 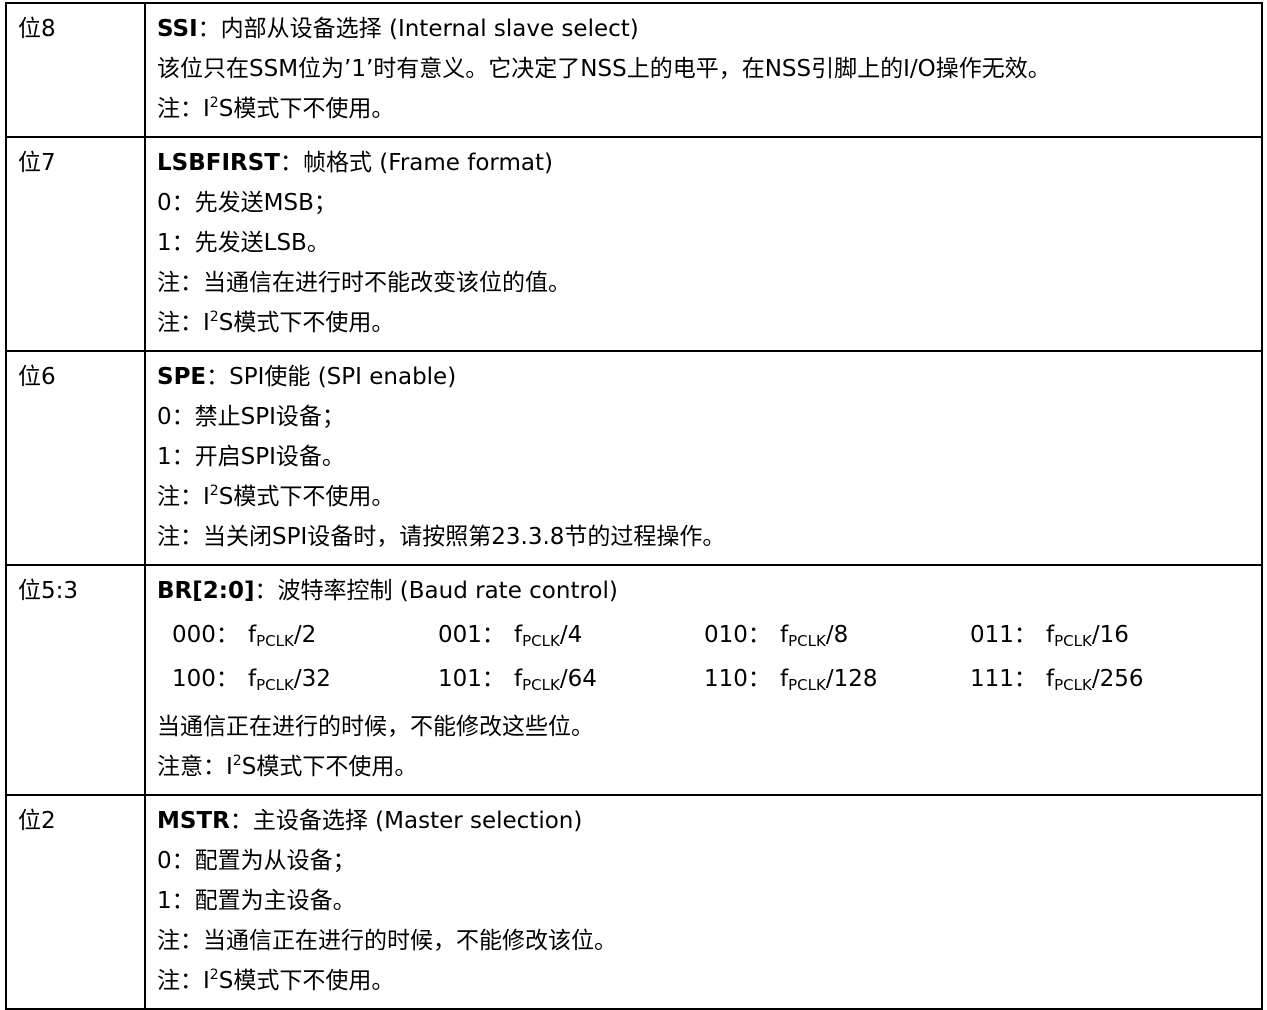 I want to click on baud-rate-option: 111： fPCLK/256, so click(x=1057, y=680).